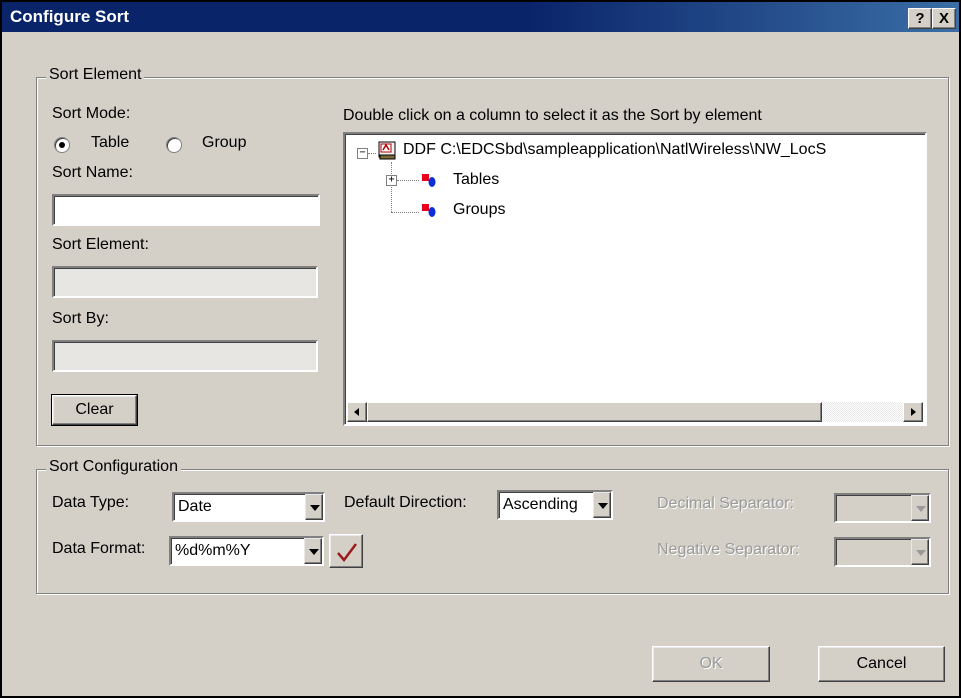  I want to click on sort-by-input, so click(185, 356).